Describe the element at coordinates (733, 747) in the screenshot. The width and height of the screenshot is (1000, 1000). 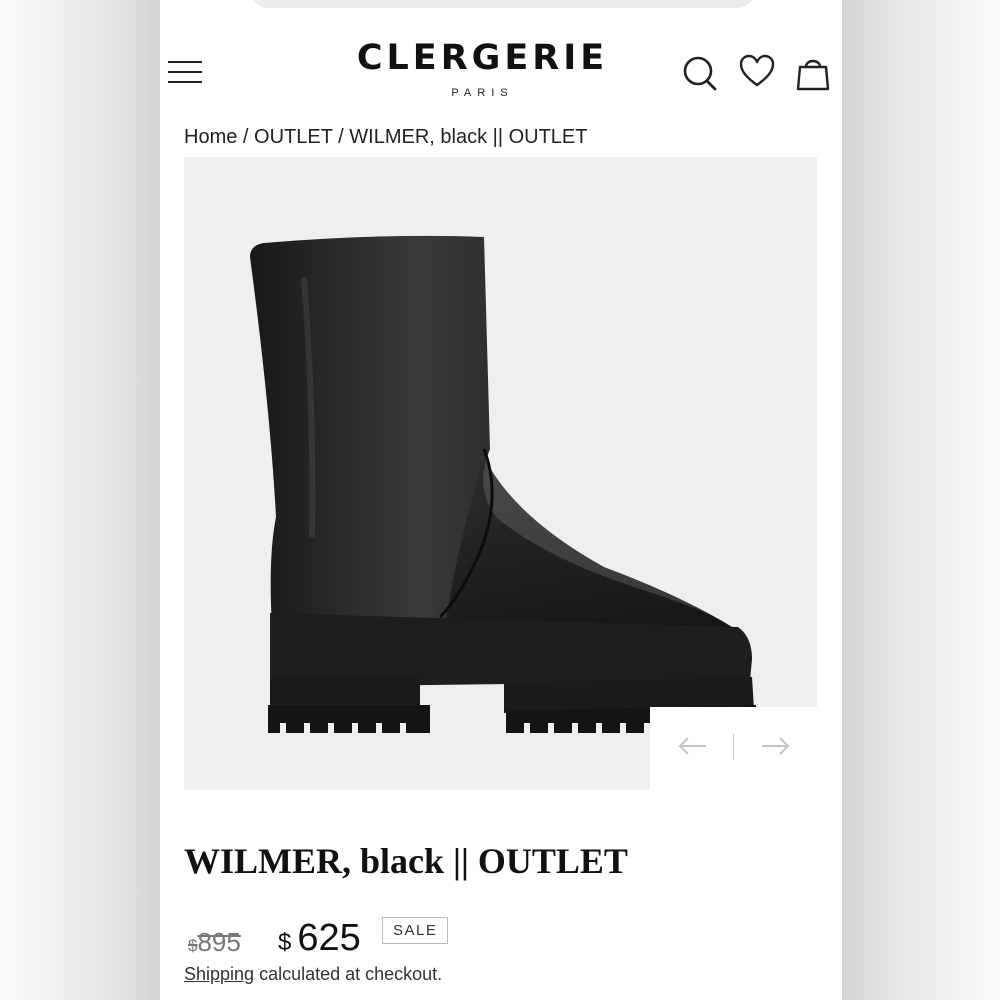
I see `gallery-nav-divider` at that location.